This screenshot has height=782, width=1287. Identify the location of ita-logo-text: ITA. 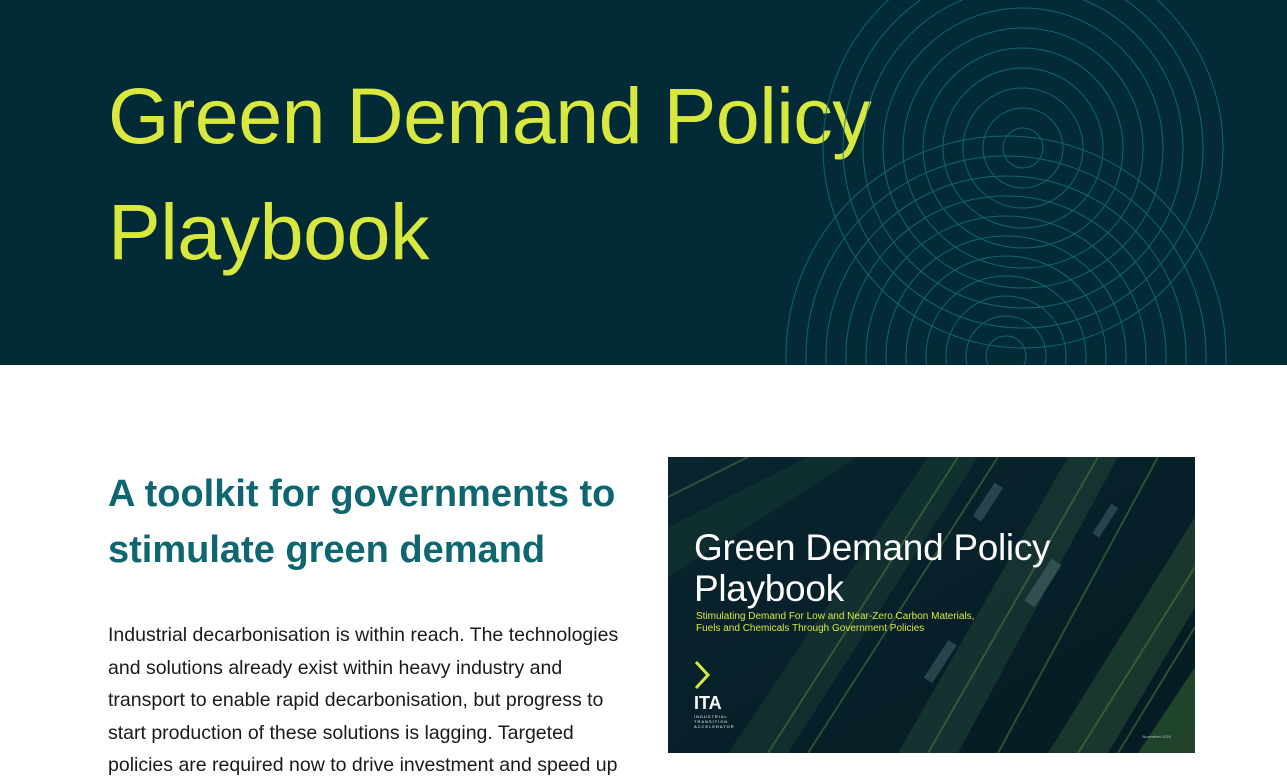
(708, 703).